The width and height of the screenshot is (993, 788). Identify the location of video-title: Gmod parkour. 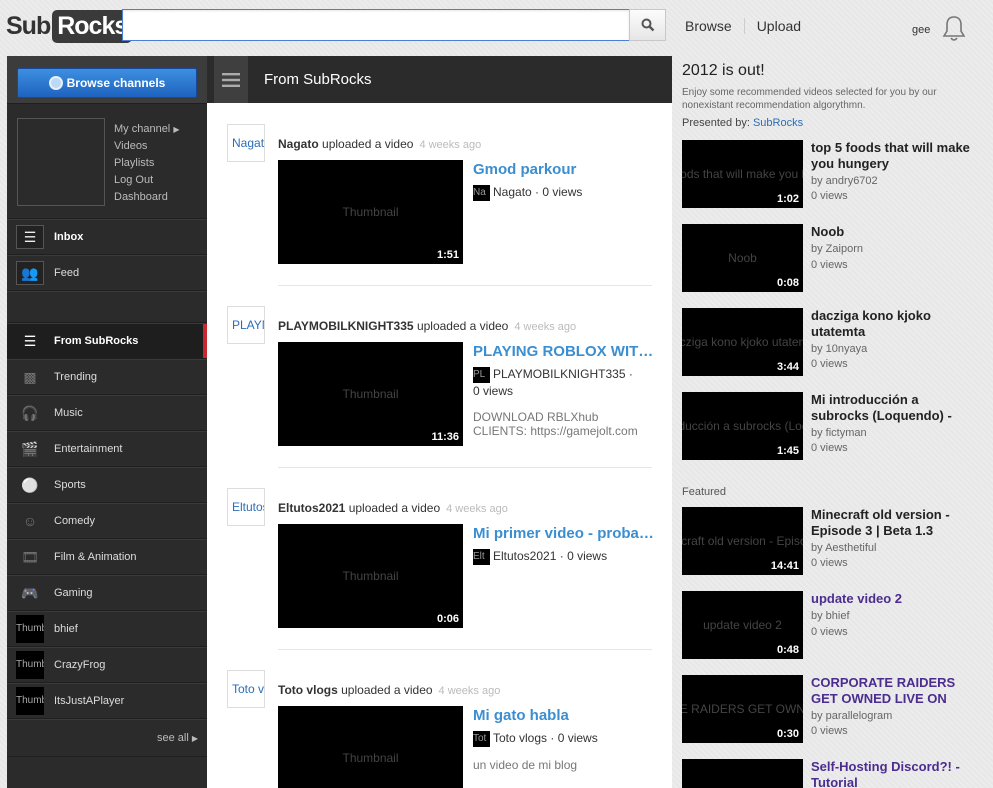
(564, 169).